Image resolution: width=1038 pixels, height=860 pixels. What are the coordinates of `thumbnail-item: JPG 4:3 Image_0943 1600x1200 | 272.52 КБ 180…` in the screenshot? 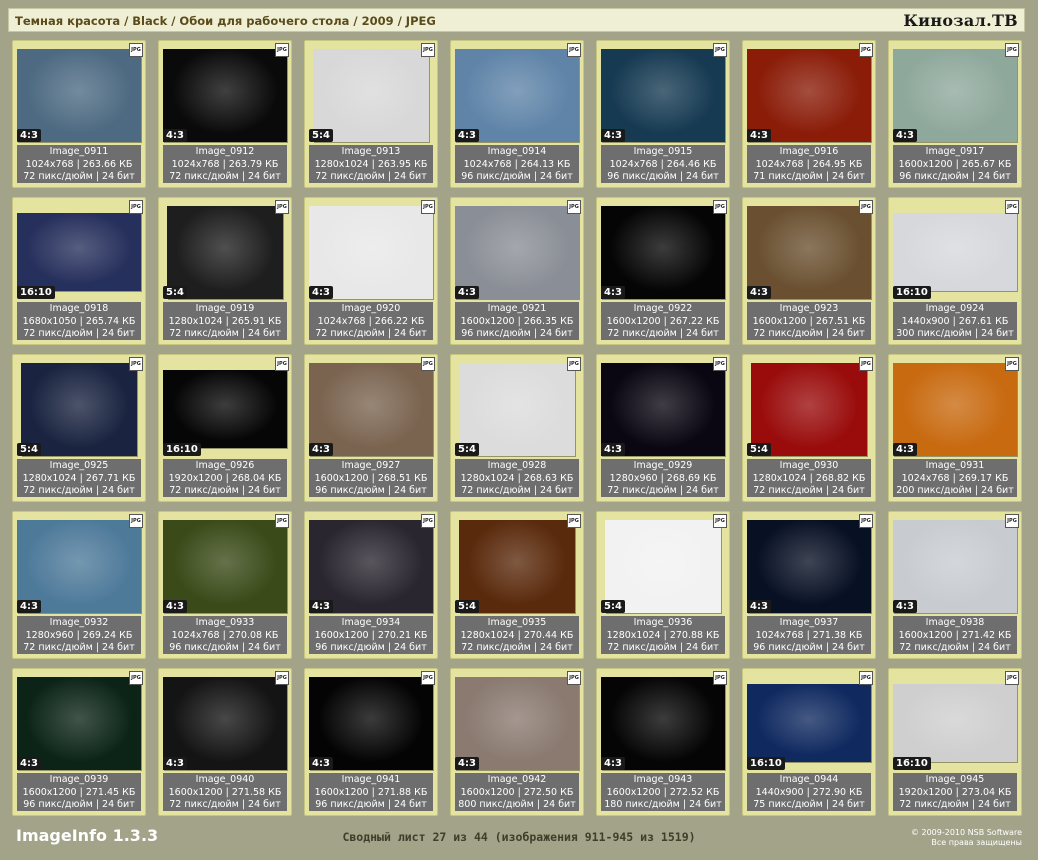 It's located at (663, 742).